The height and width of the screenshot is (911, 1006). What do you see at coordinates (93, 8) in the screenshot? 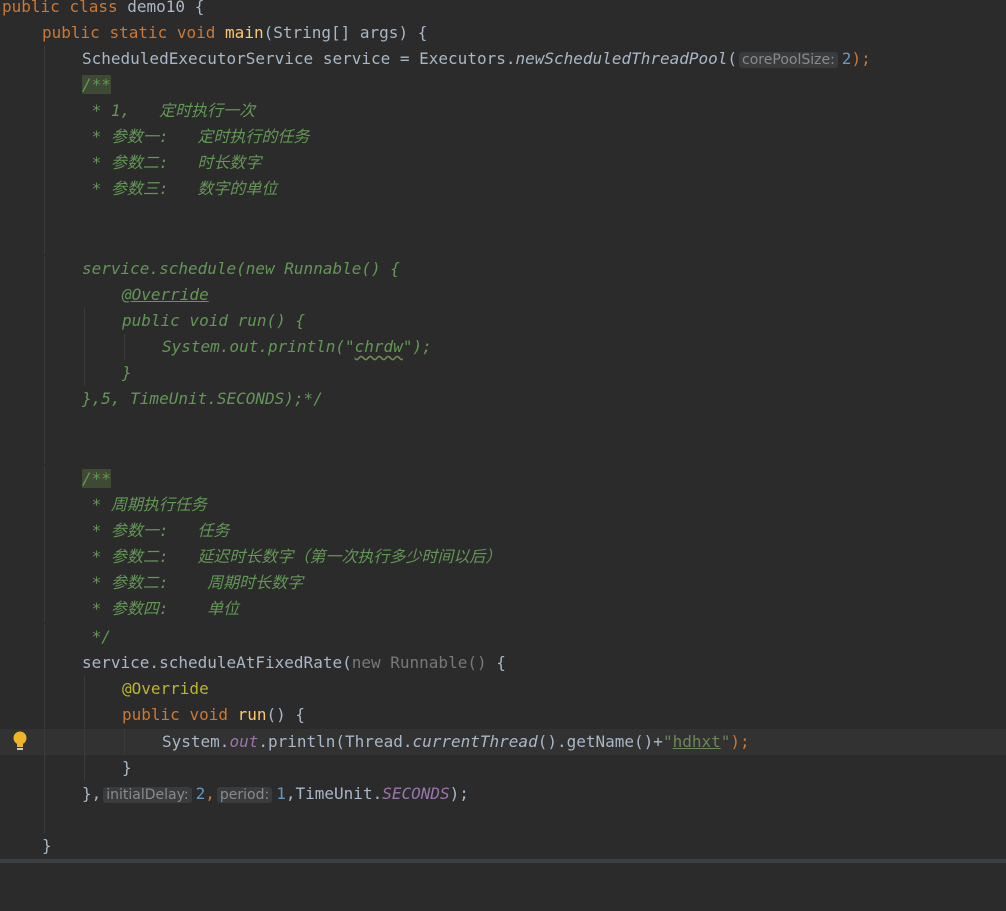
I see `keyword: class` at bounding box center [93, 8].